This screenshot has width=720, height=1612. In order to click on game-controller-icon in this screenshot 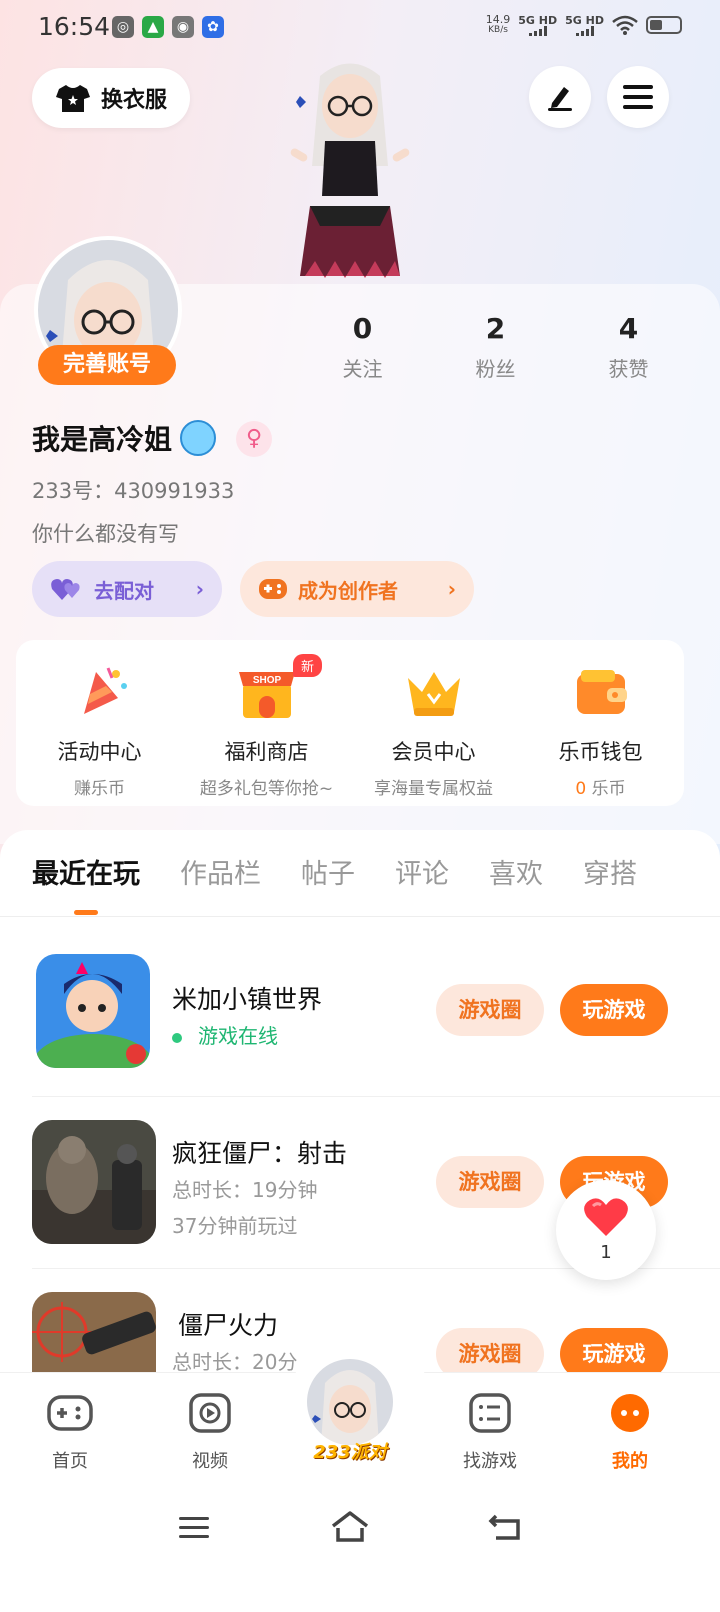, I will do `click(273, 589)`.